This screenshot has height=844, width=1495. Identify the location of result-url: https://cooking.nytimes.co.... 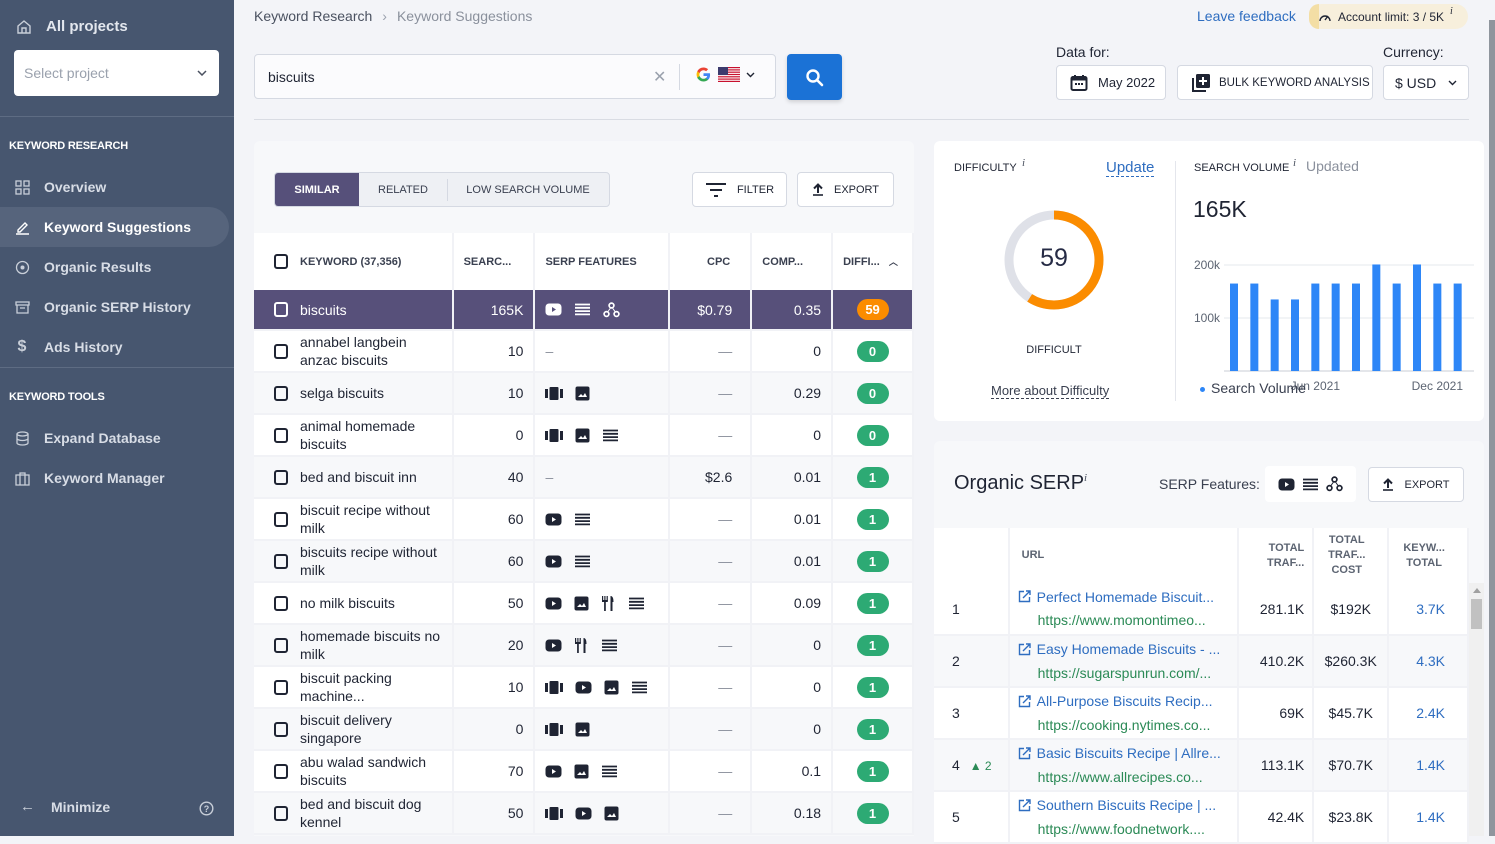
(1124, 725).